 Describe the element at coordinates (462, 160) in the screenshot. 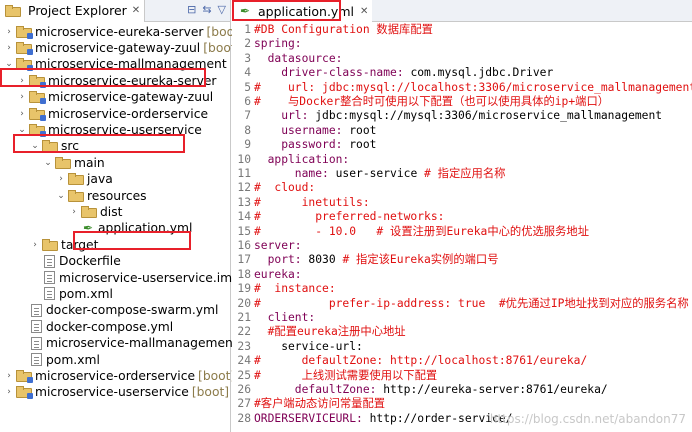

I see `code-line: 10 application:` at that location.